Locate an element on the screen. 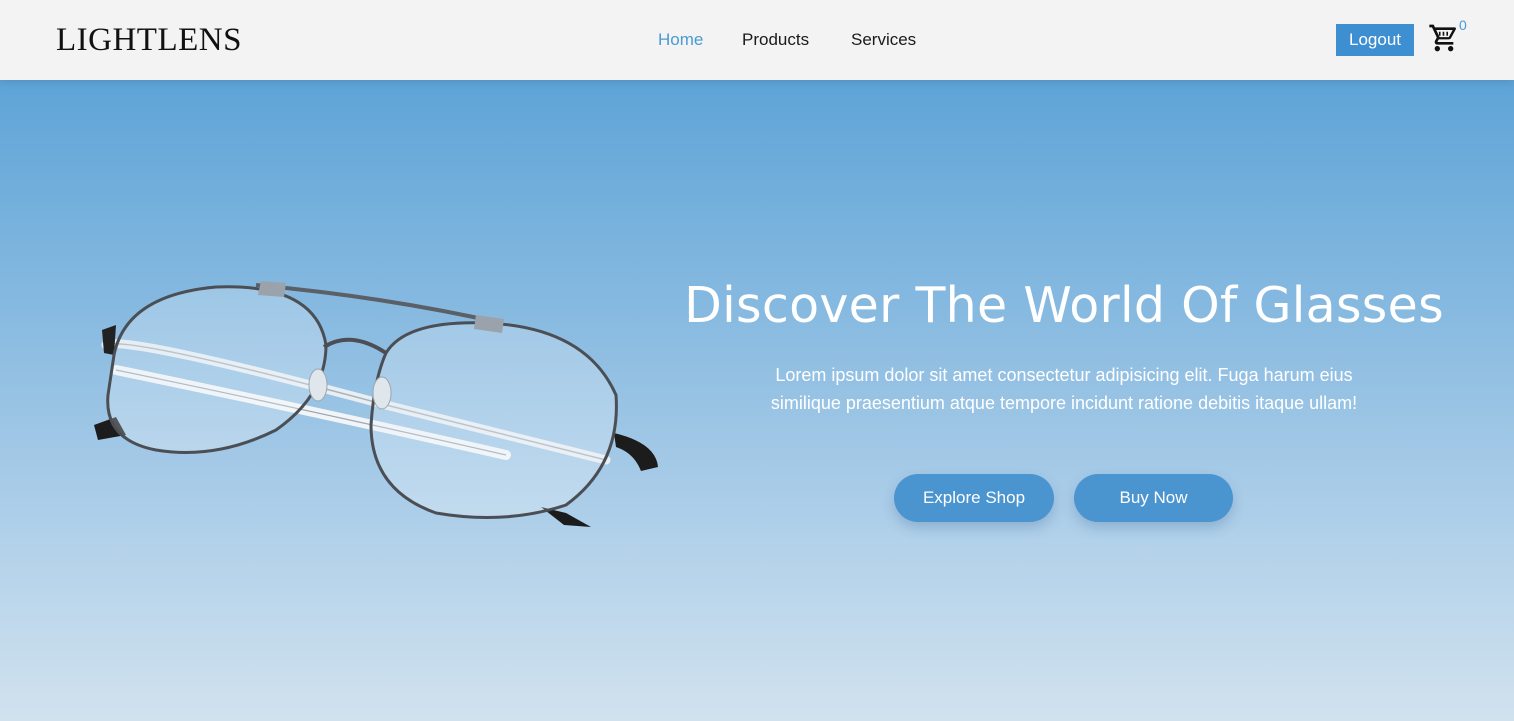 The width and height of the screenshot is (1514, 721). cart-button: 0 is located at coordinates (1448, 35).